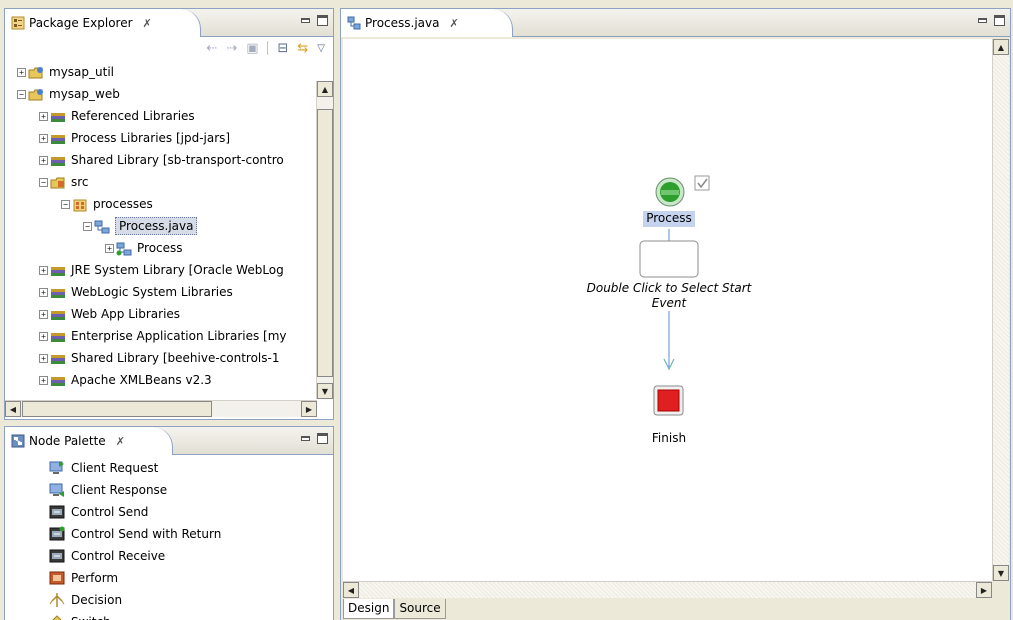 Image resolution: width=1013 pixels, height=620 pixels. Describe the element at coordinates (177, 160) in the screenshot. I see `tree-item-label: Shared Library [sb-transport-contro` at that location.